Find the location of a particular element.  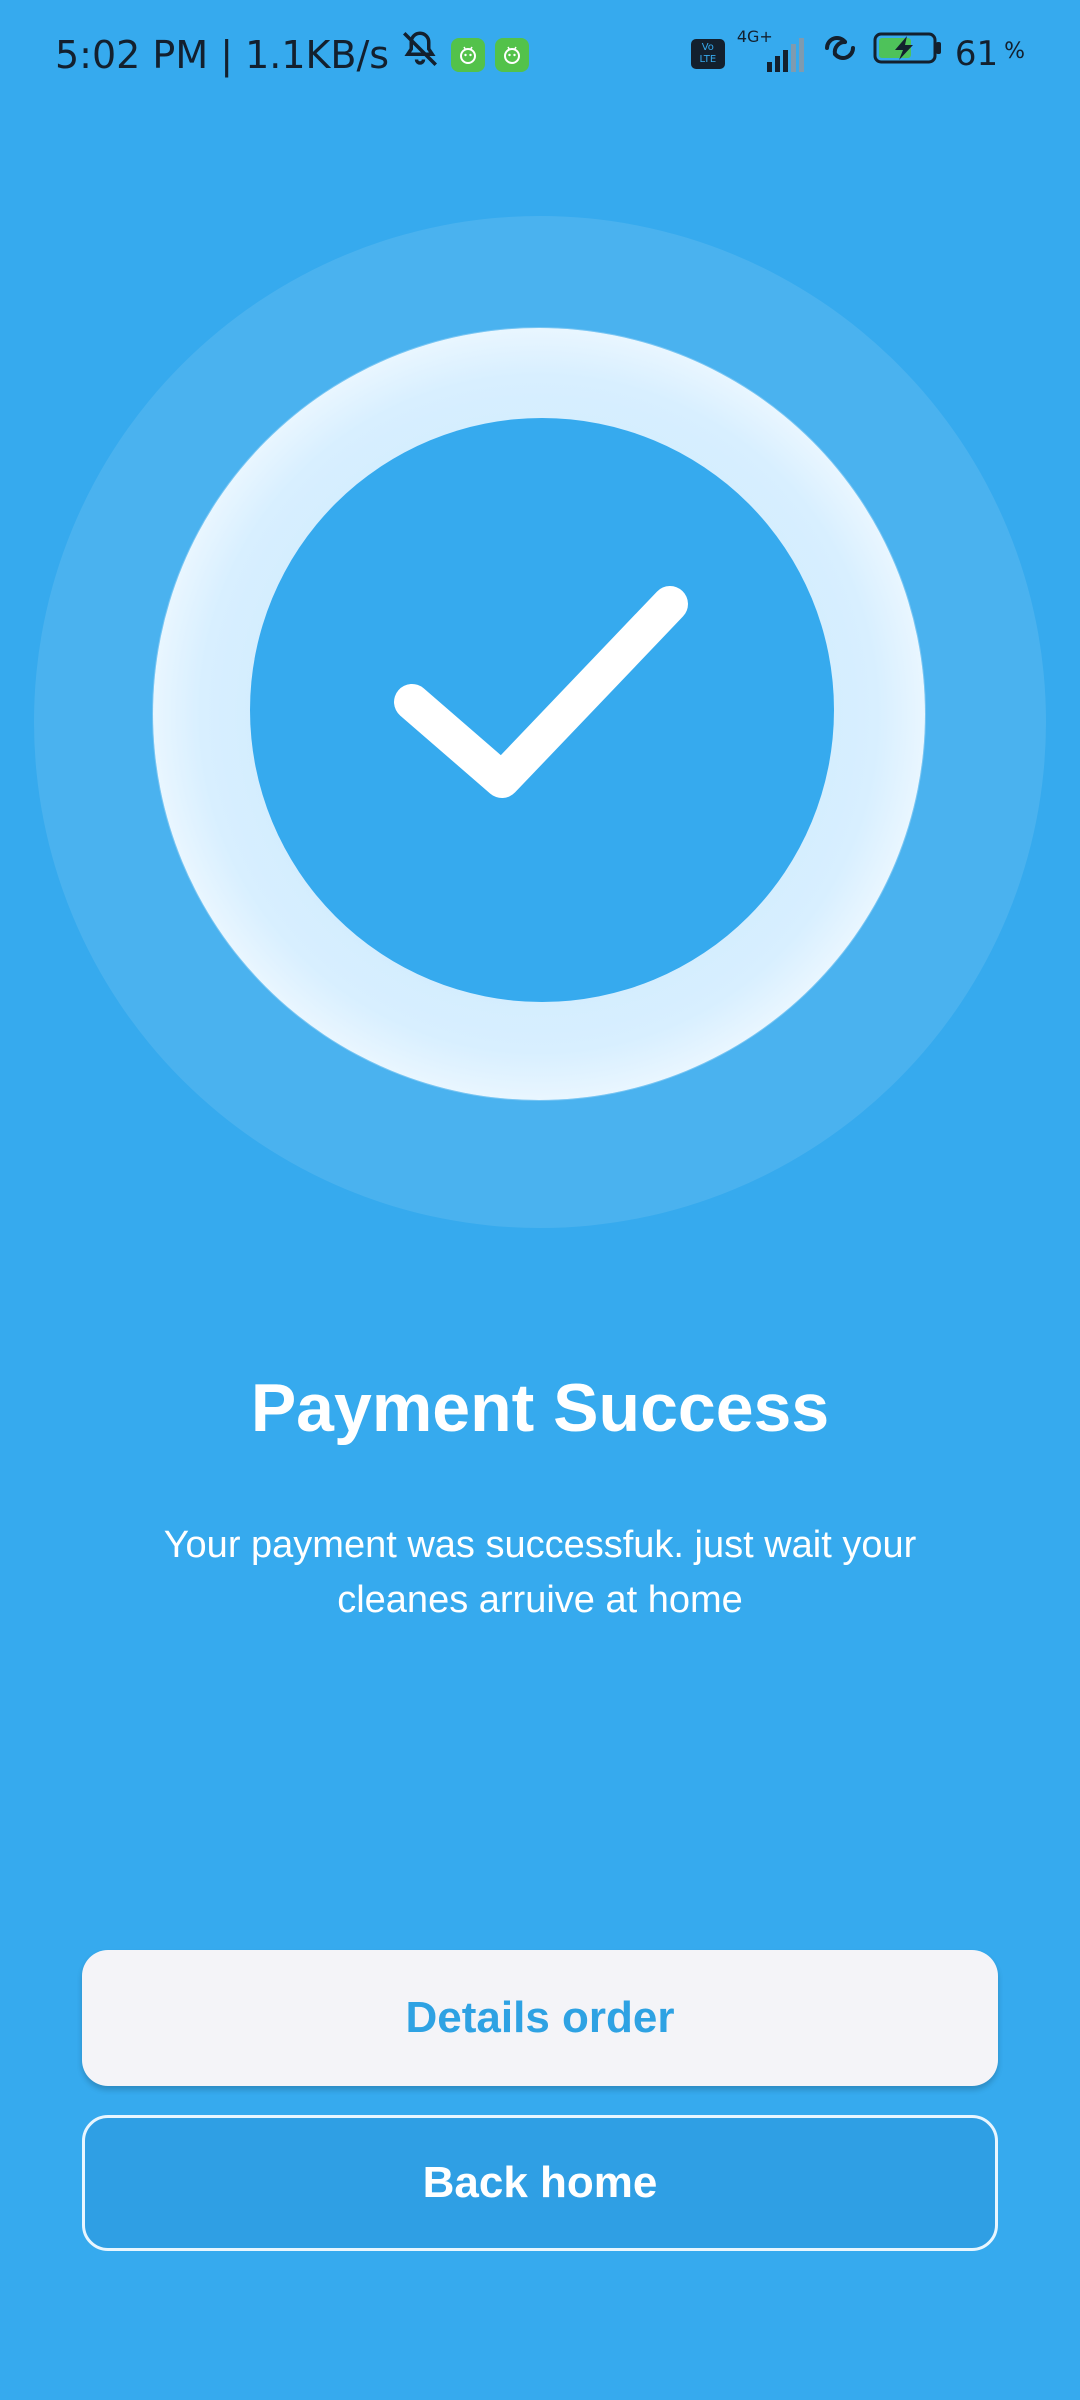

details-order-label: Details order is located at coordinates (540, 2017).